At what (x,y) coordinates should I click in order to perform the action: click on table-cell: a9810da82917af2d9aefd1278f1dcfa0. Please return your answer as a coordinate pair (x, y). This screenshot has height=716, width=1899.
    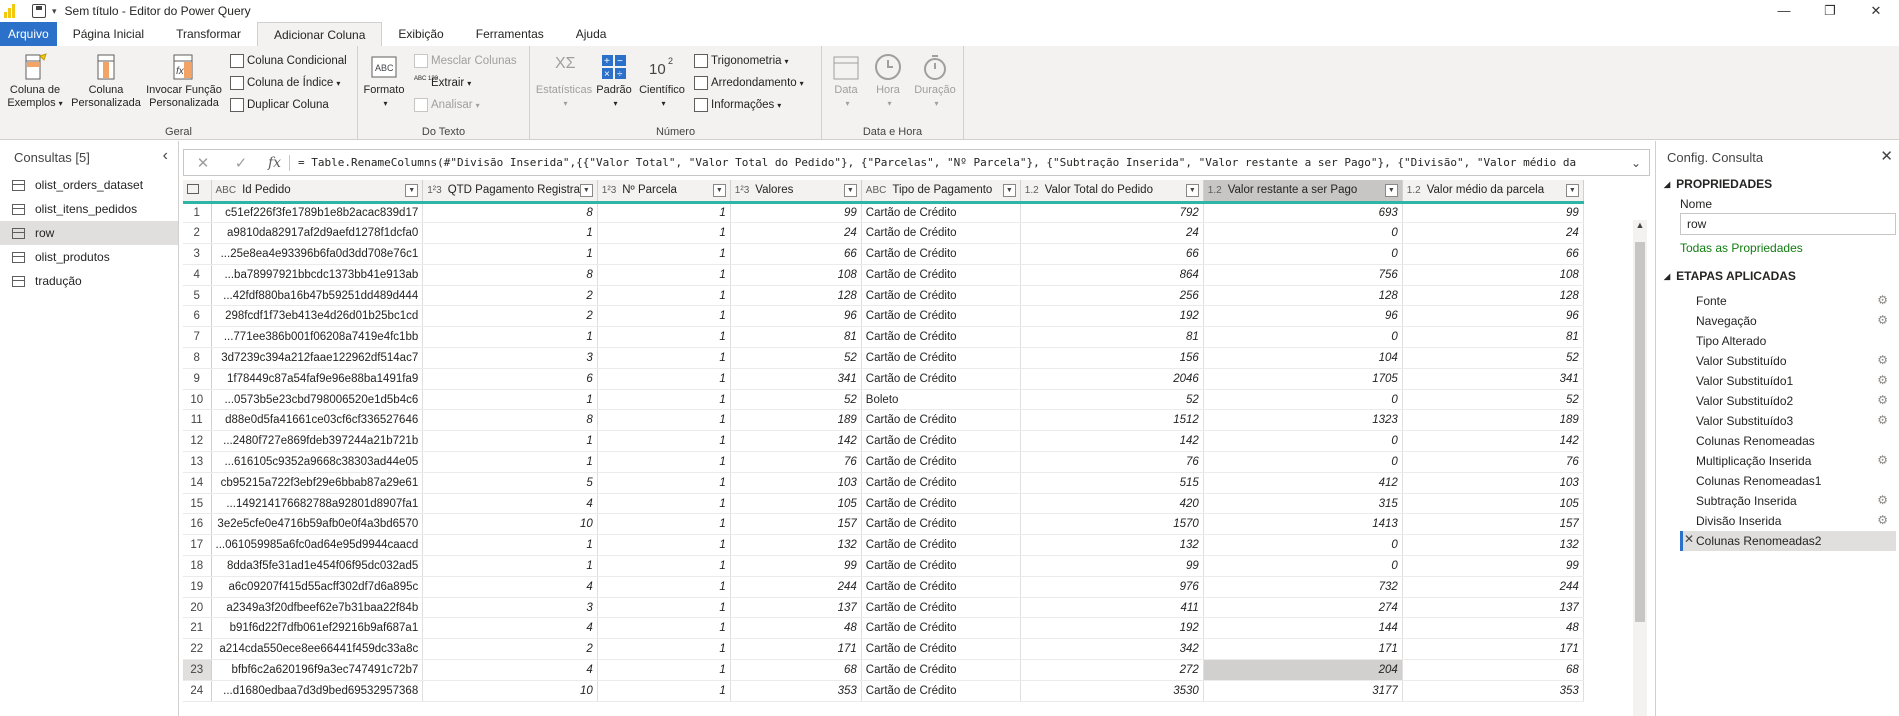
    Looking at the image, I should click on (317, 233).